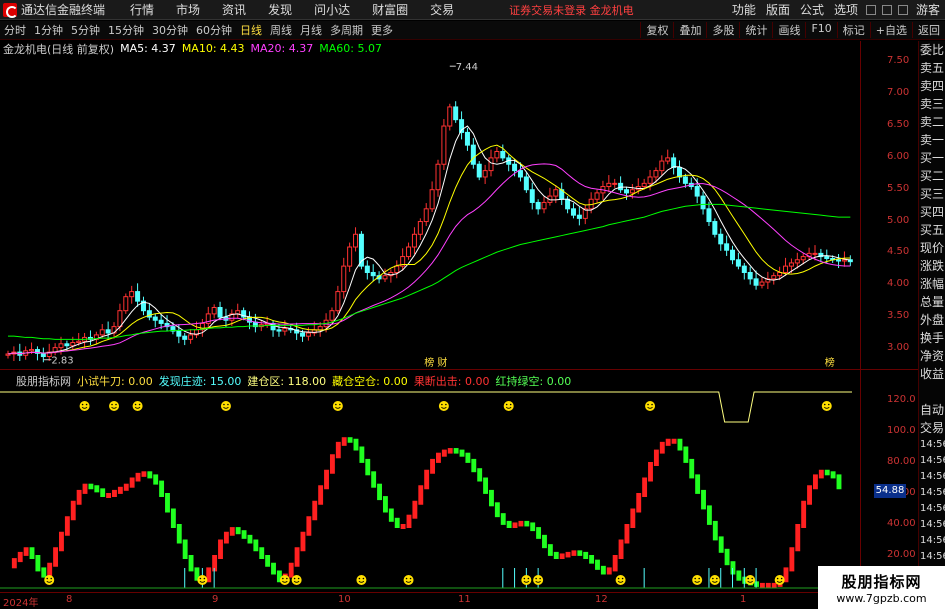  I want to click on side-panel-item-22: 14:56, so click(932, 445).